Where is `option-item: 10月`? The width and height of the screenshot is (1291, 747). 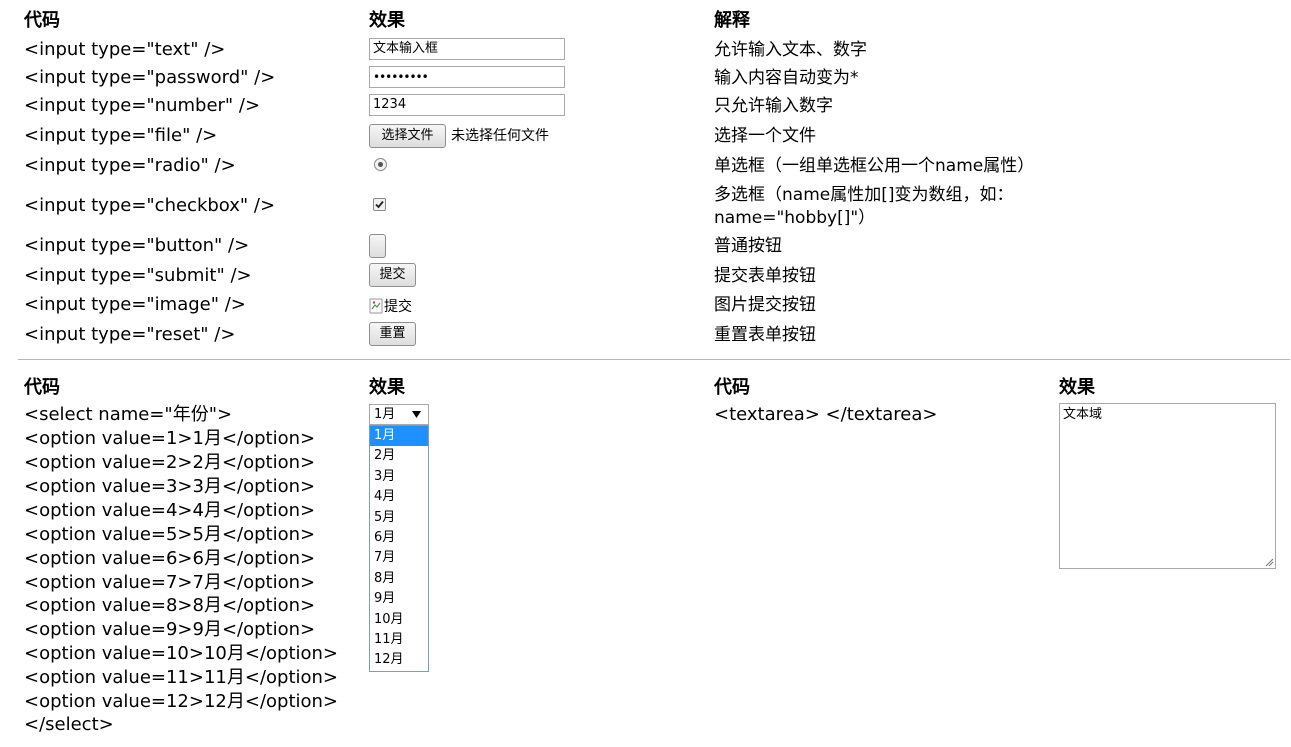
option-item: 10月 is located at coordinates (399, 620).